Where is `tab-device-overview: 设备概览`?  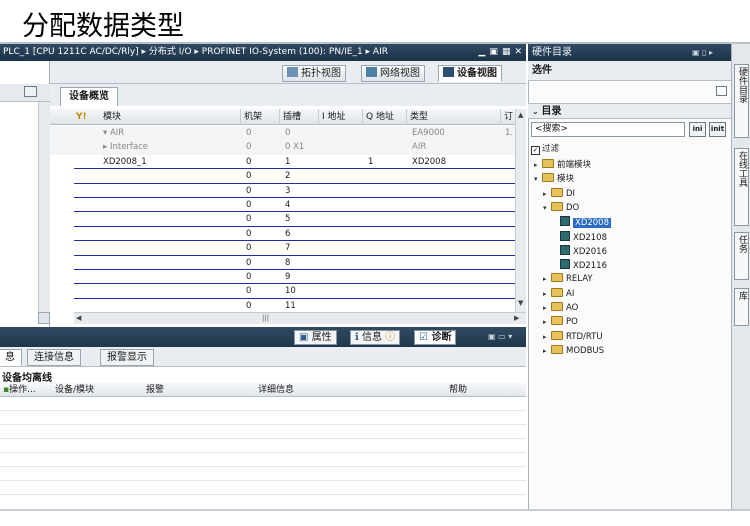
tab-device-overview: 设备概览 is located at coordinates (89, 96).